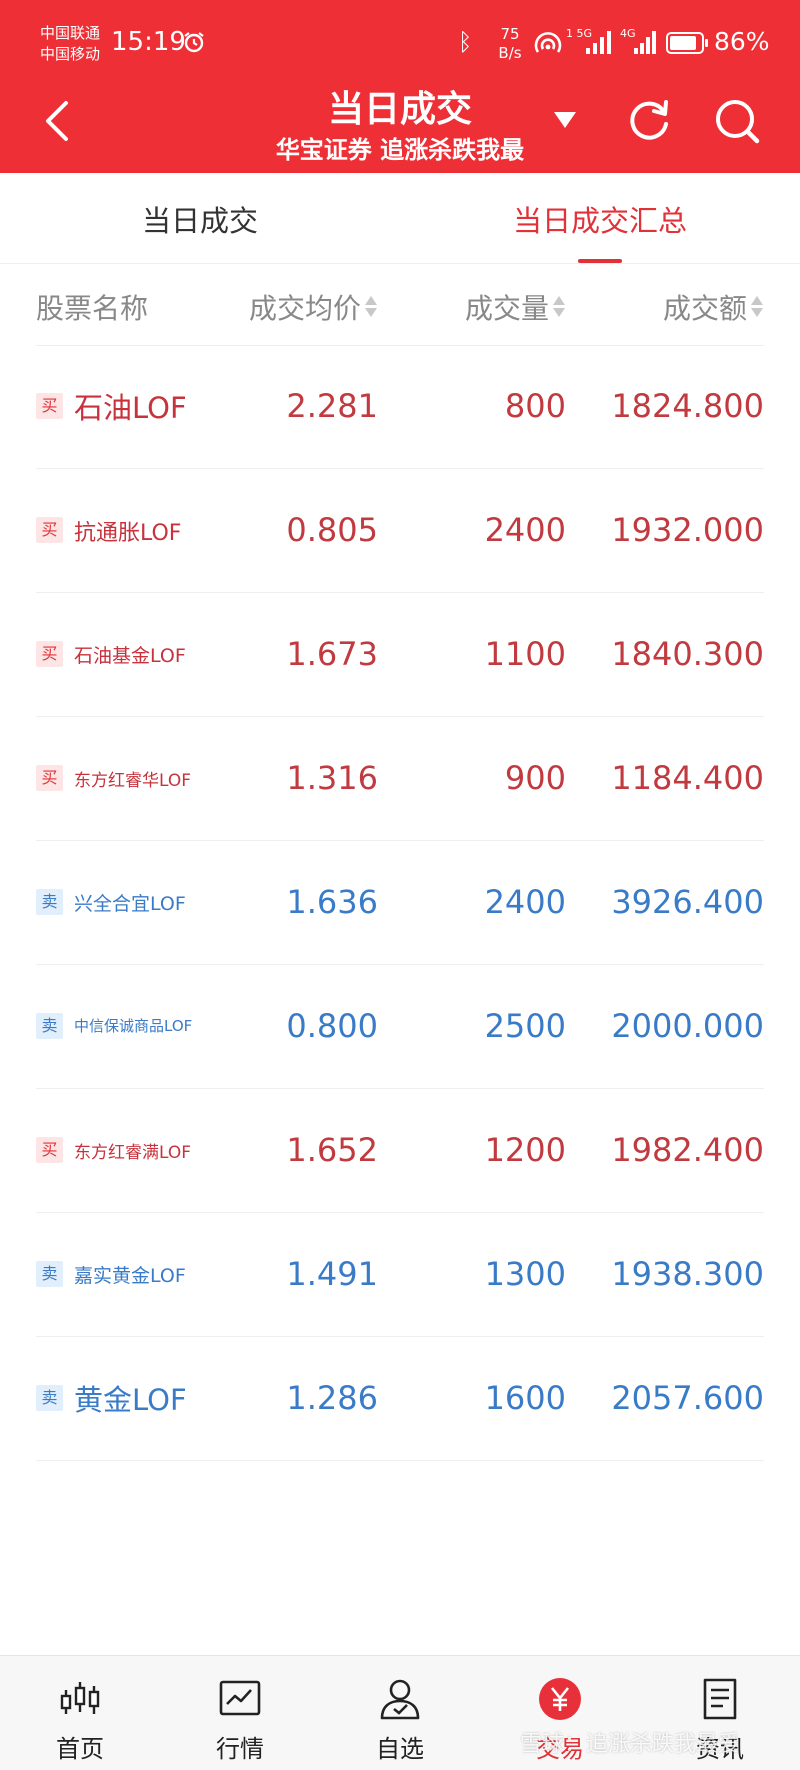 This screenshot has height=1770, width=800. I want to click on column-header-name: 股票名称, so click(92, 307).